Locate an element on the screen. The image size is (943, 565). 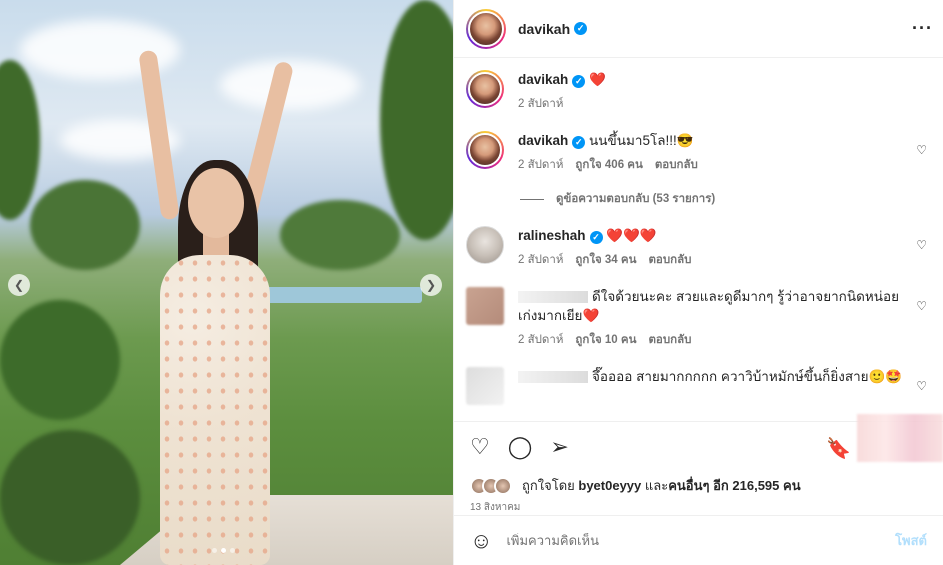
author-avatar is located at coordinates (486, 28).